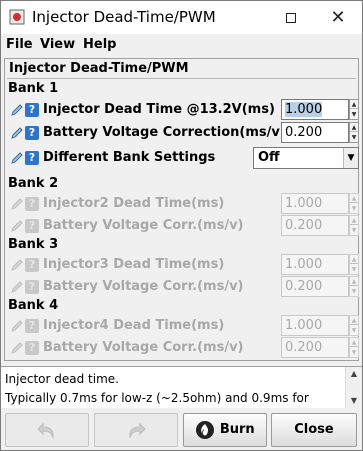  I want to click on panel-divider, so click(181, 78).